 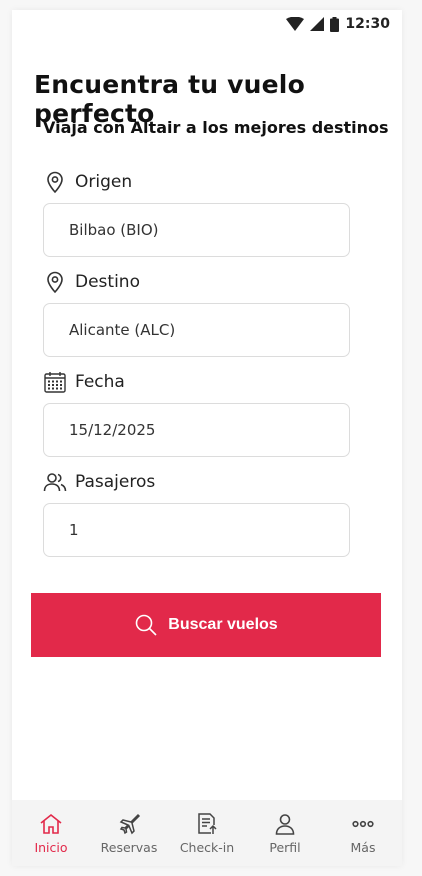 What do you see at coordinates (196, 330) in the screenshot?
I see `destination-field: Alicante (ALC)` at bounding box center [196, 330].